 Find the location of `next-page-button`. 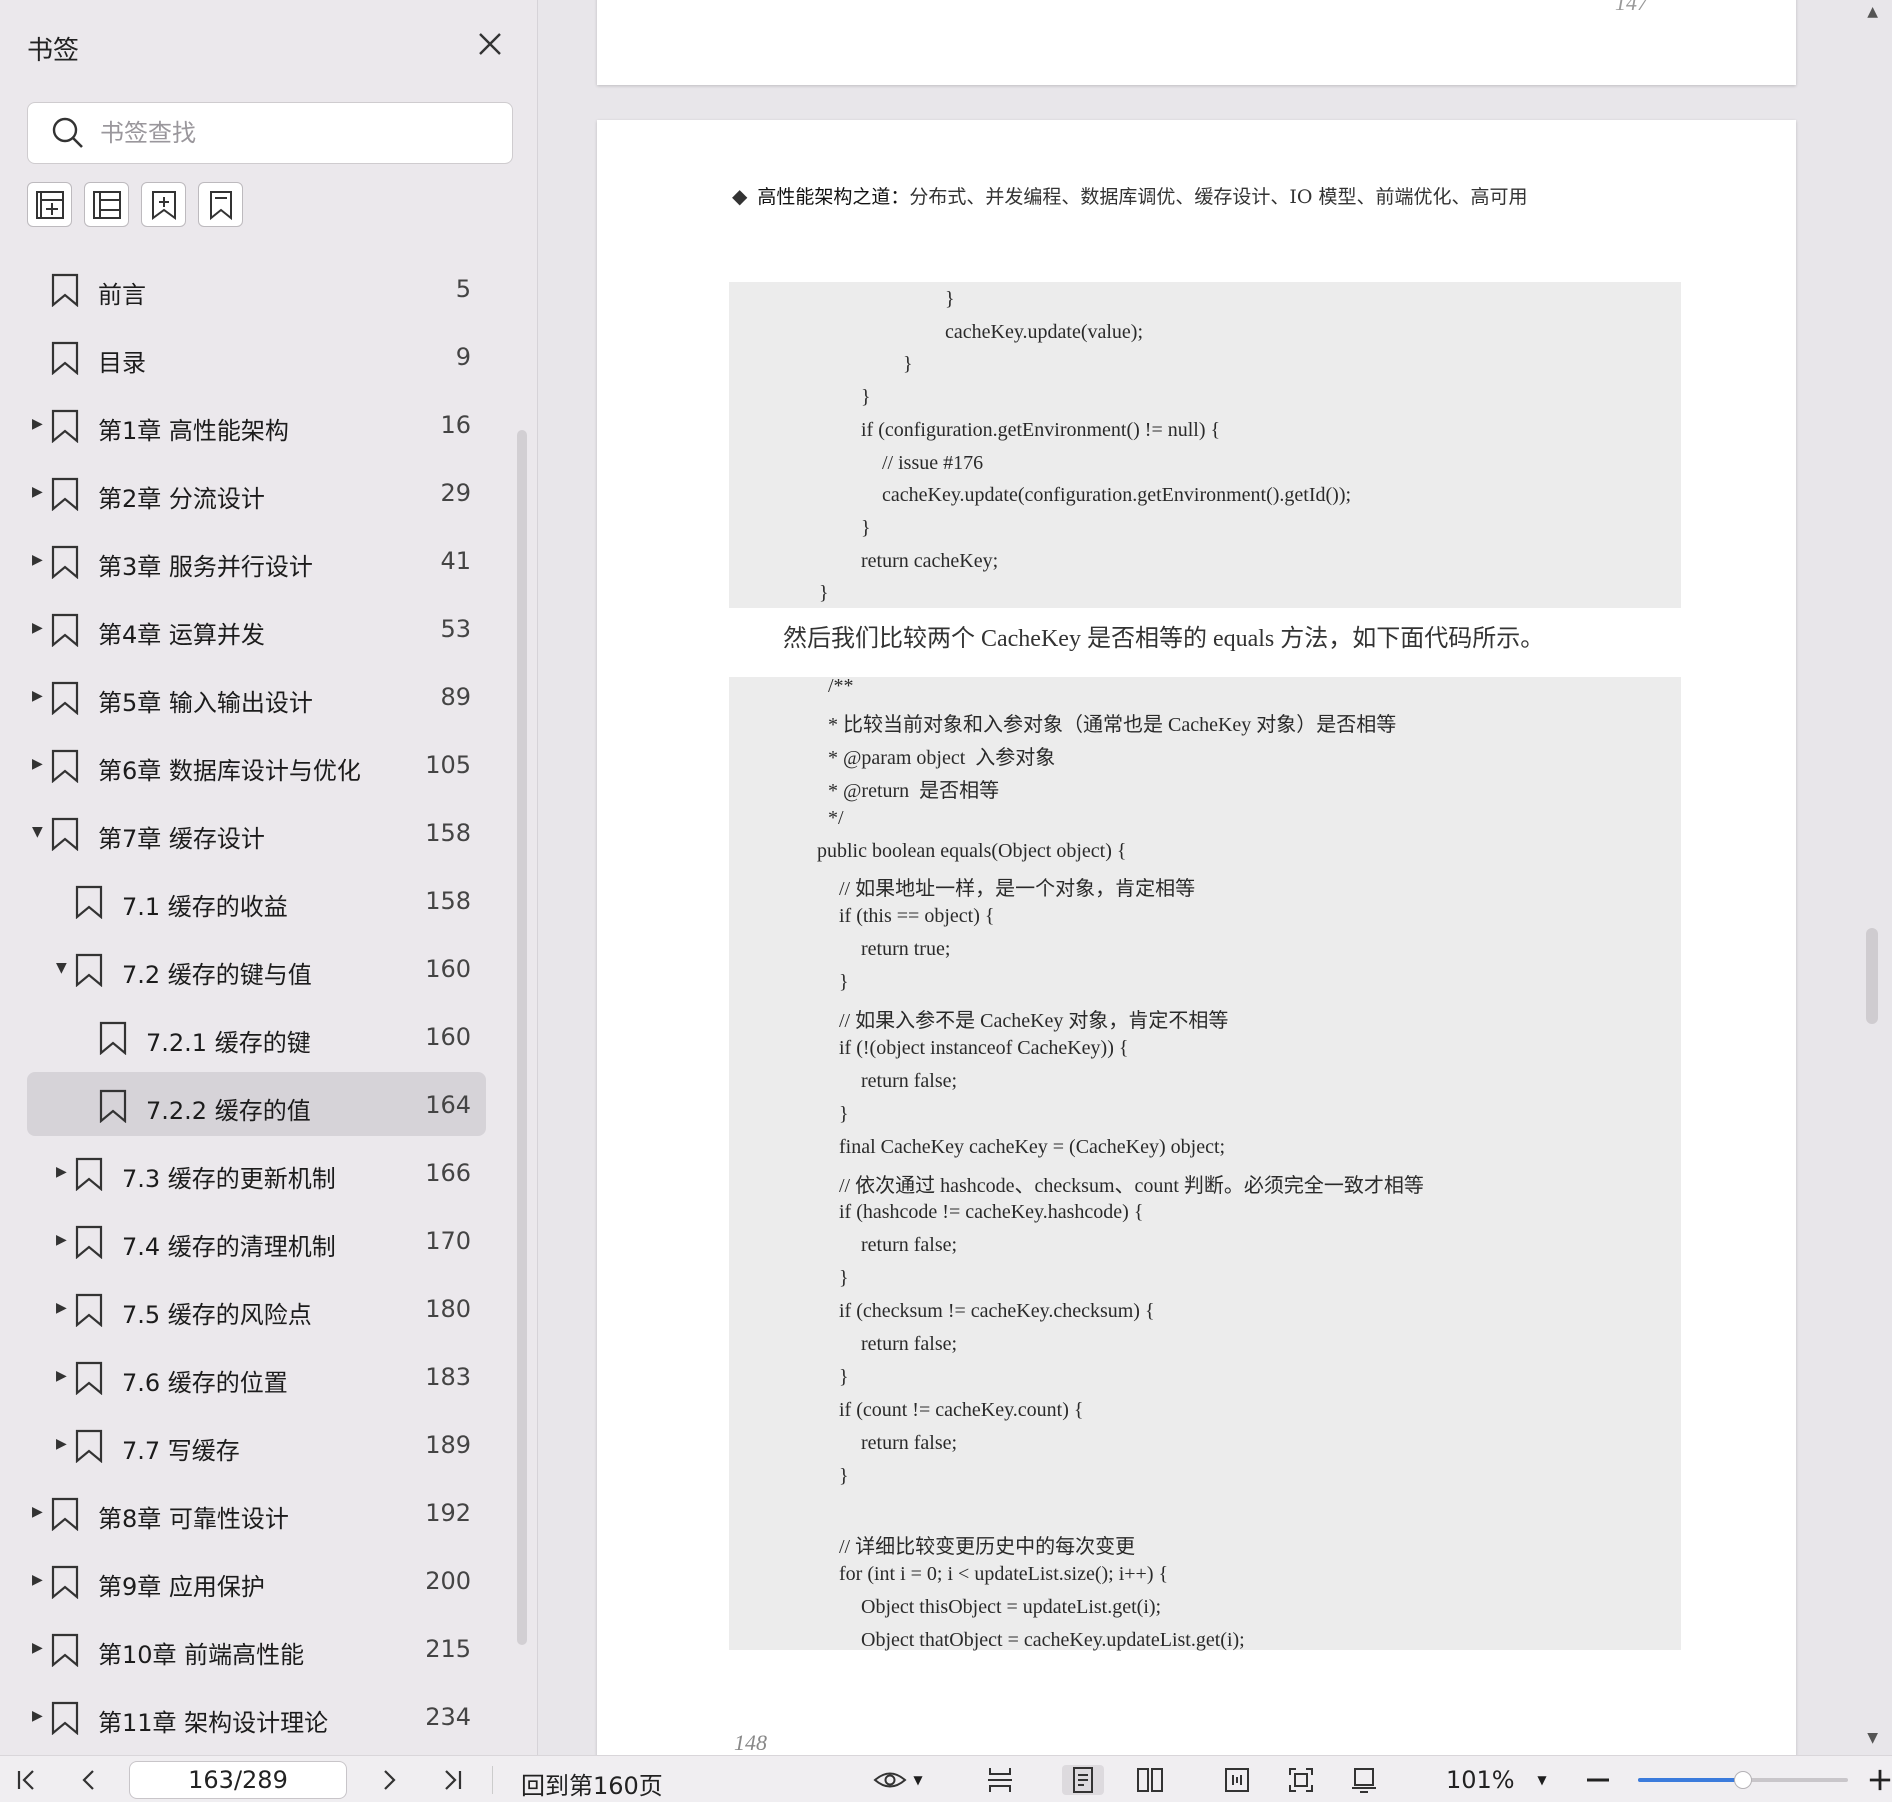

next-page-button is located at coordinates (389, 1780).